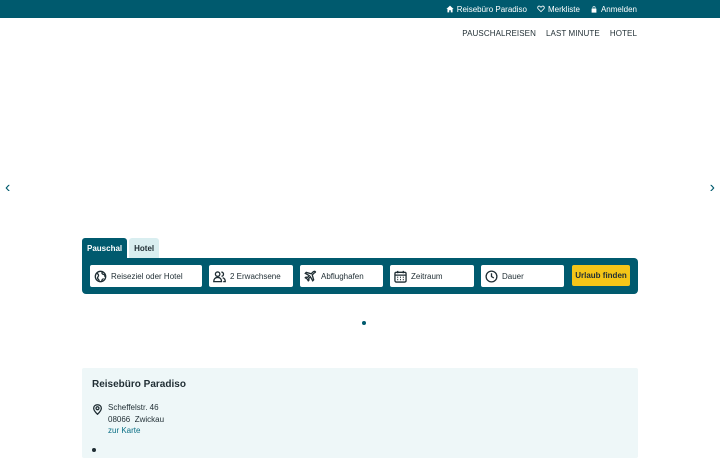 The image size is (720, 458). Describe the element at coordinates (7, 188) in the screenshot. I see `chevron-left-icon: ‹` at that location.